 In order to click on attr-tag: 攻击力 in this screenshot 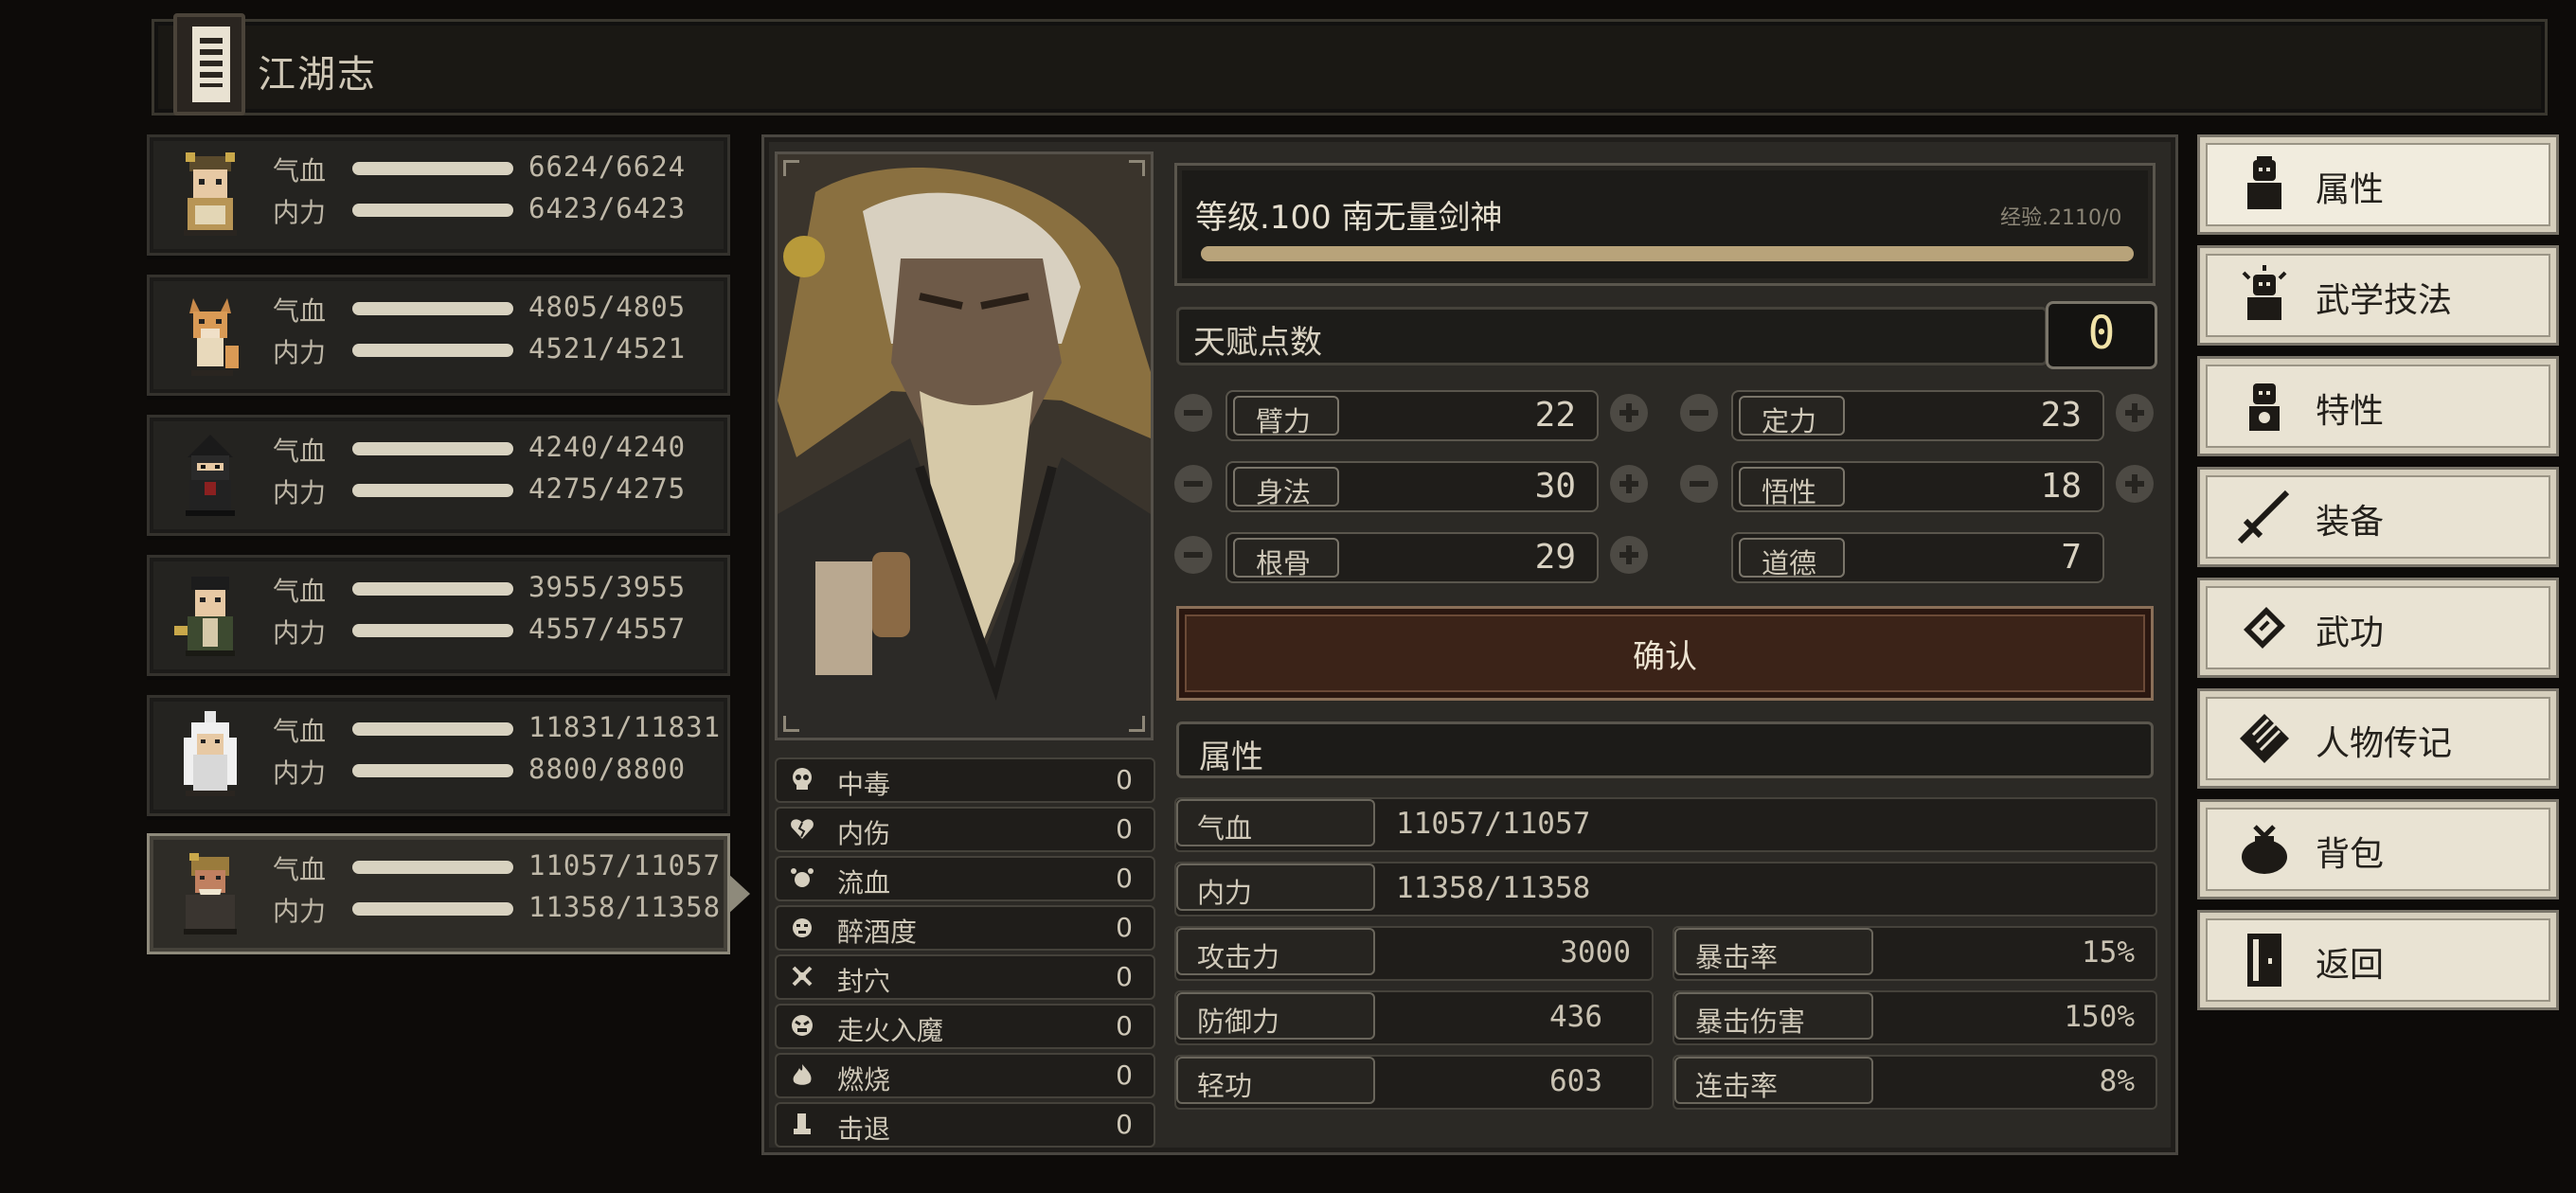, I will do `click(1275, 951)`.